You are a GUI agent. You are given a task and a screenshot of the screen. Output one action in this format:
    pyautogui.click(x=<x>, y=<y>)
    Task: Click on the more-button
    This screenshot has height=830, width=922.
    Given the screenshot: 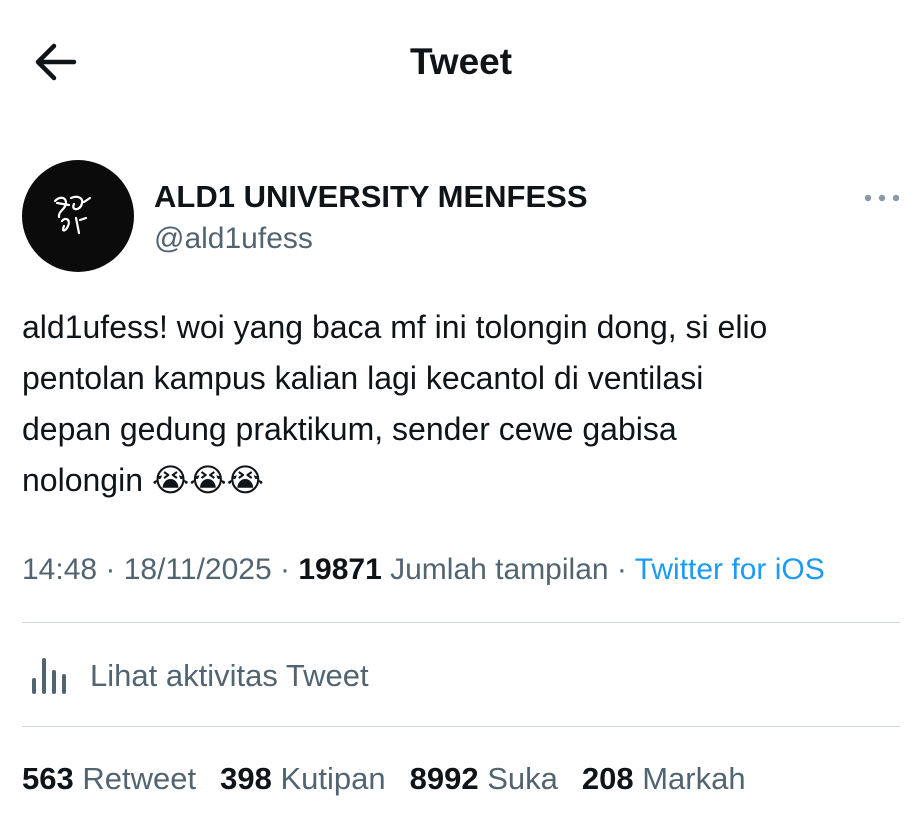 What is the action you would take?
    pyautogui.click(x=882, y=198)
    